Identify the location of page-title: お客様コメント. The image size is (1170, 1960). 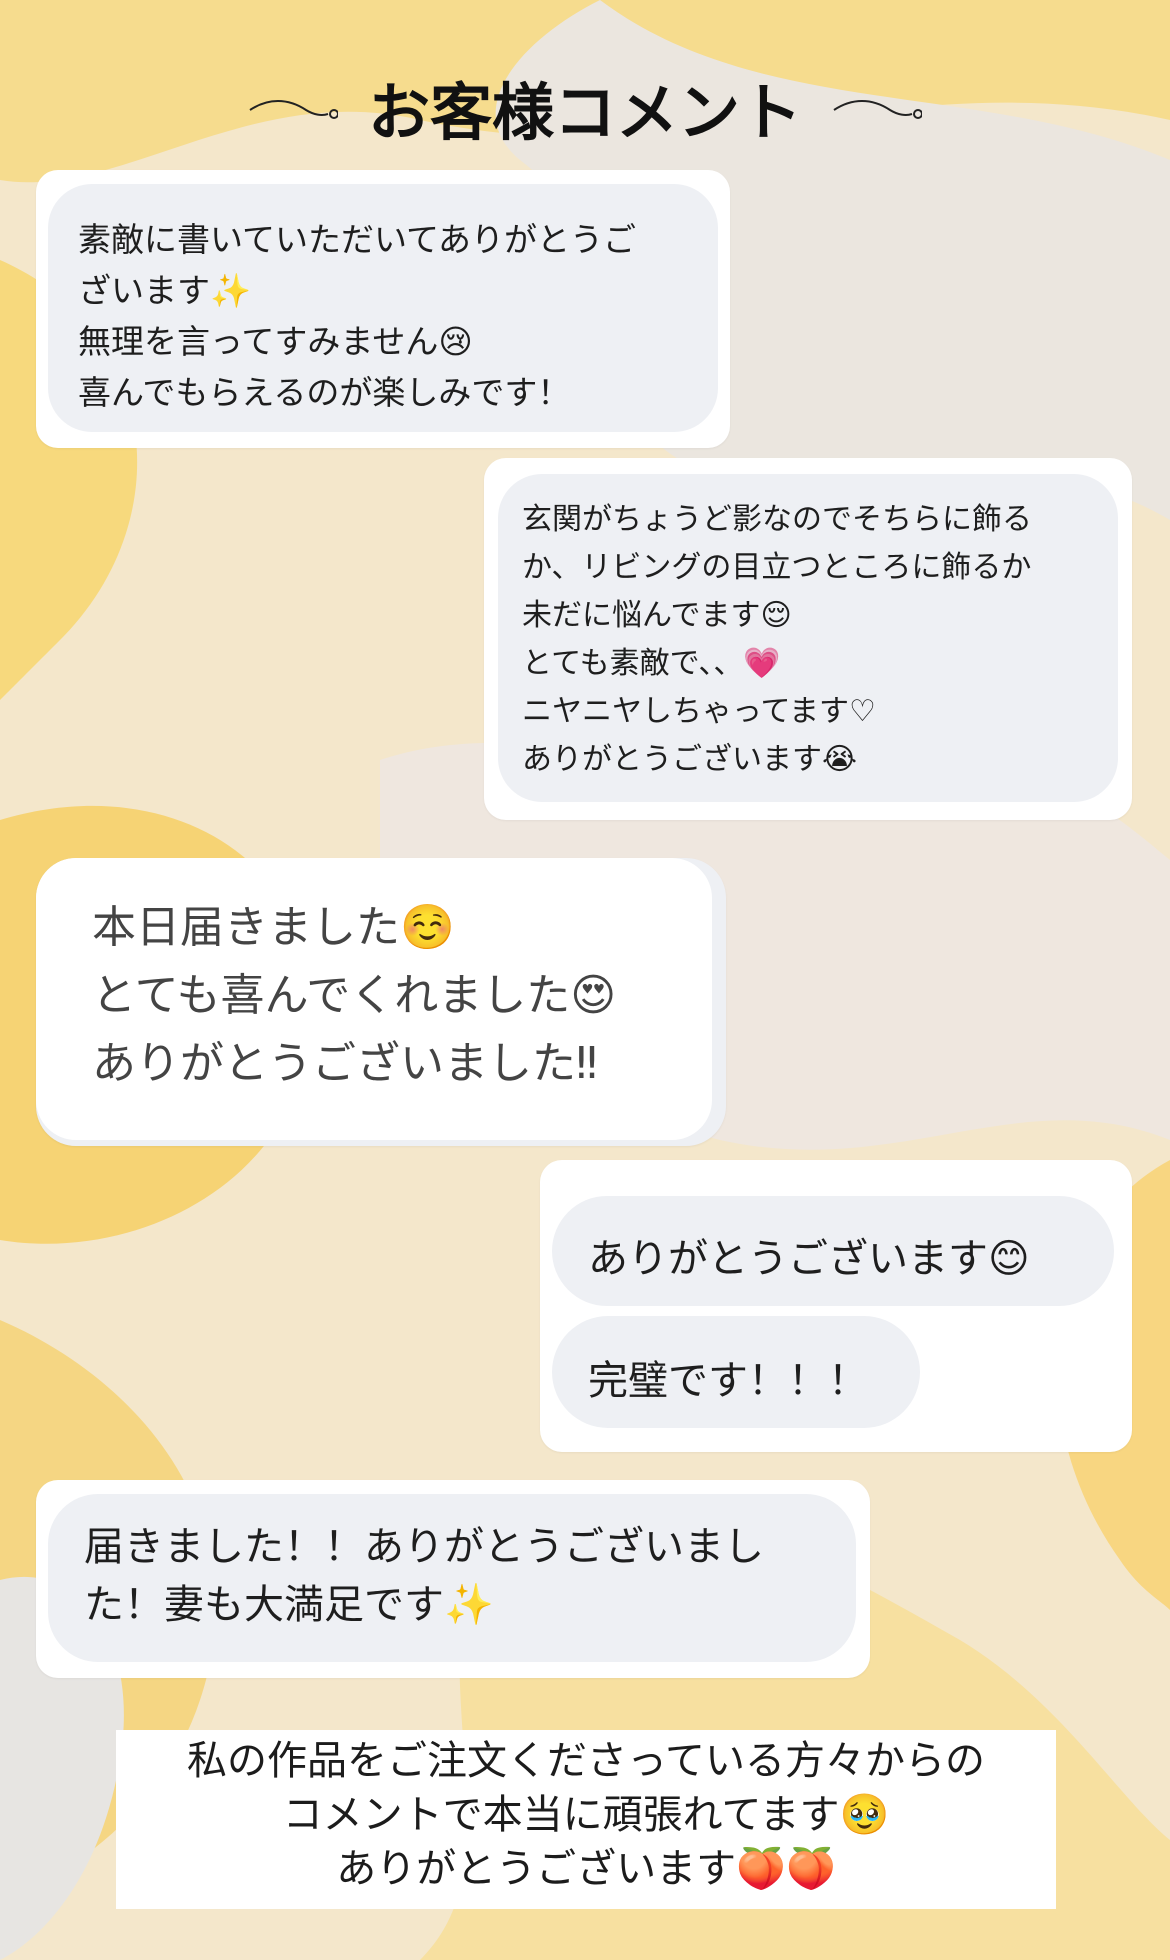
(585, 107).